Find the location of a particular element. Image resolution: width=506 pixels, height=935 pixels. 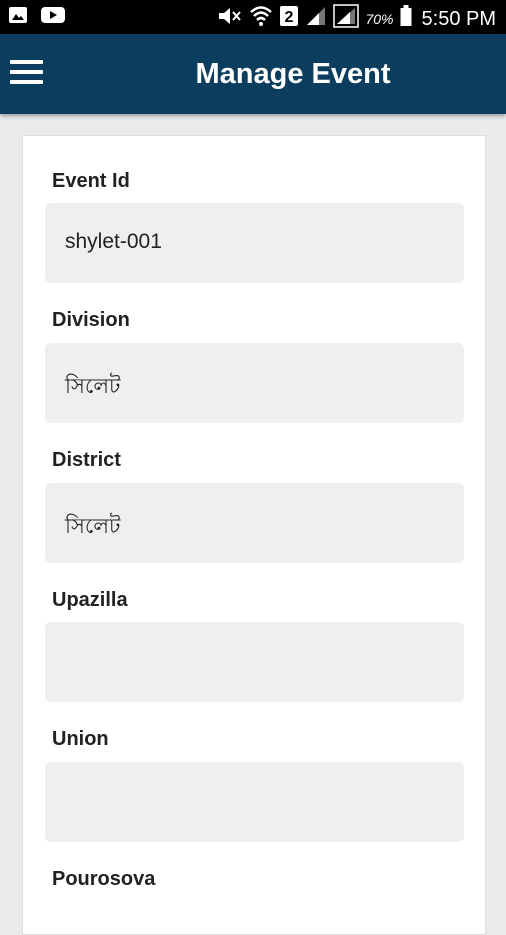

sim-2-icon: 2 is located at coordinates (289, 19).